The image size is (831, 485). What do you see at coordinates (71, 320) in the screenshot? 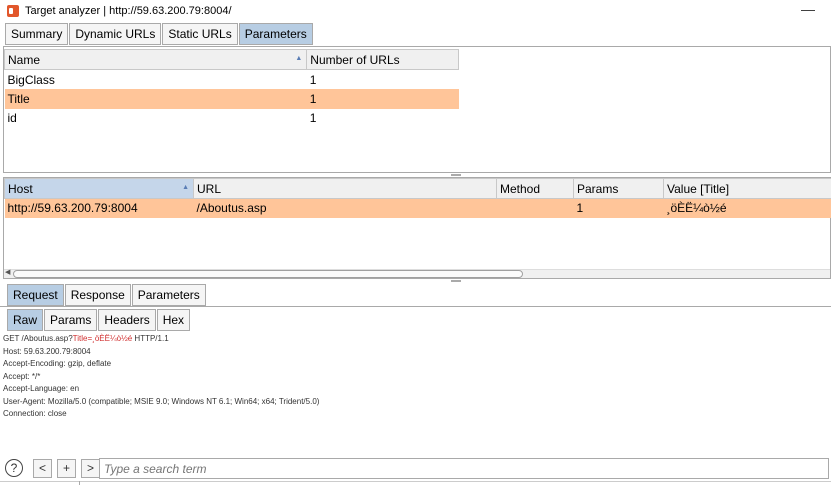
I see `tab-params: Params` at bounding box center [71, 320].